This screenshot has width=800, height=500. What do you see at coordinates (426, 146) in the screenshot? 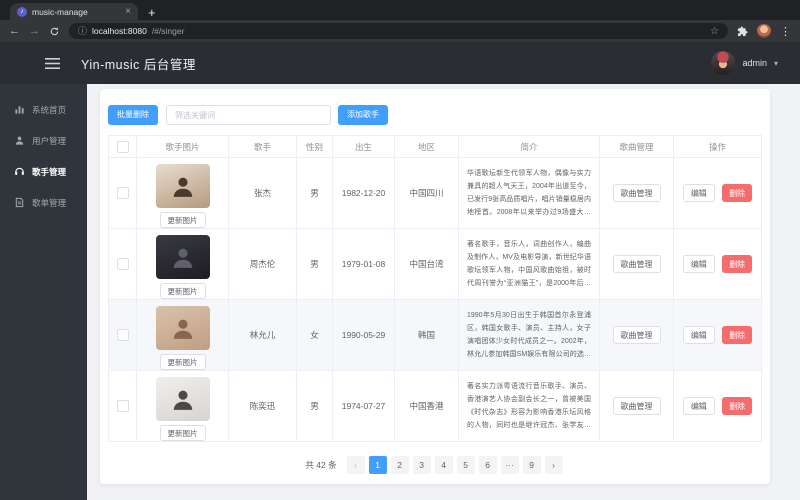
I see `column-header-region: 地区` at bounding box center [426, 146].